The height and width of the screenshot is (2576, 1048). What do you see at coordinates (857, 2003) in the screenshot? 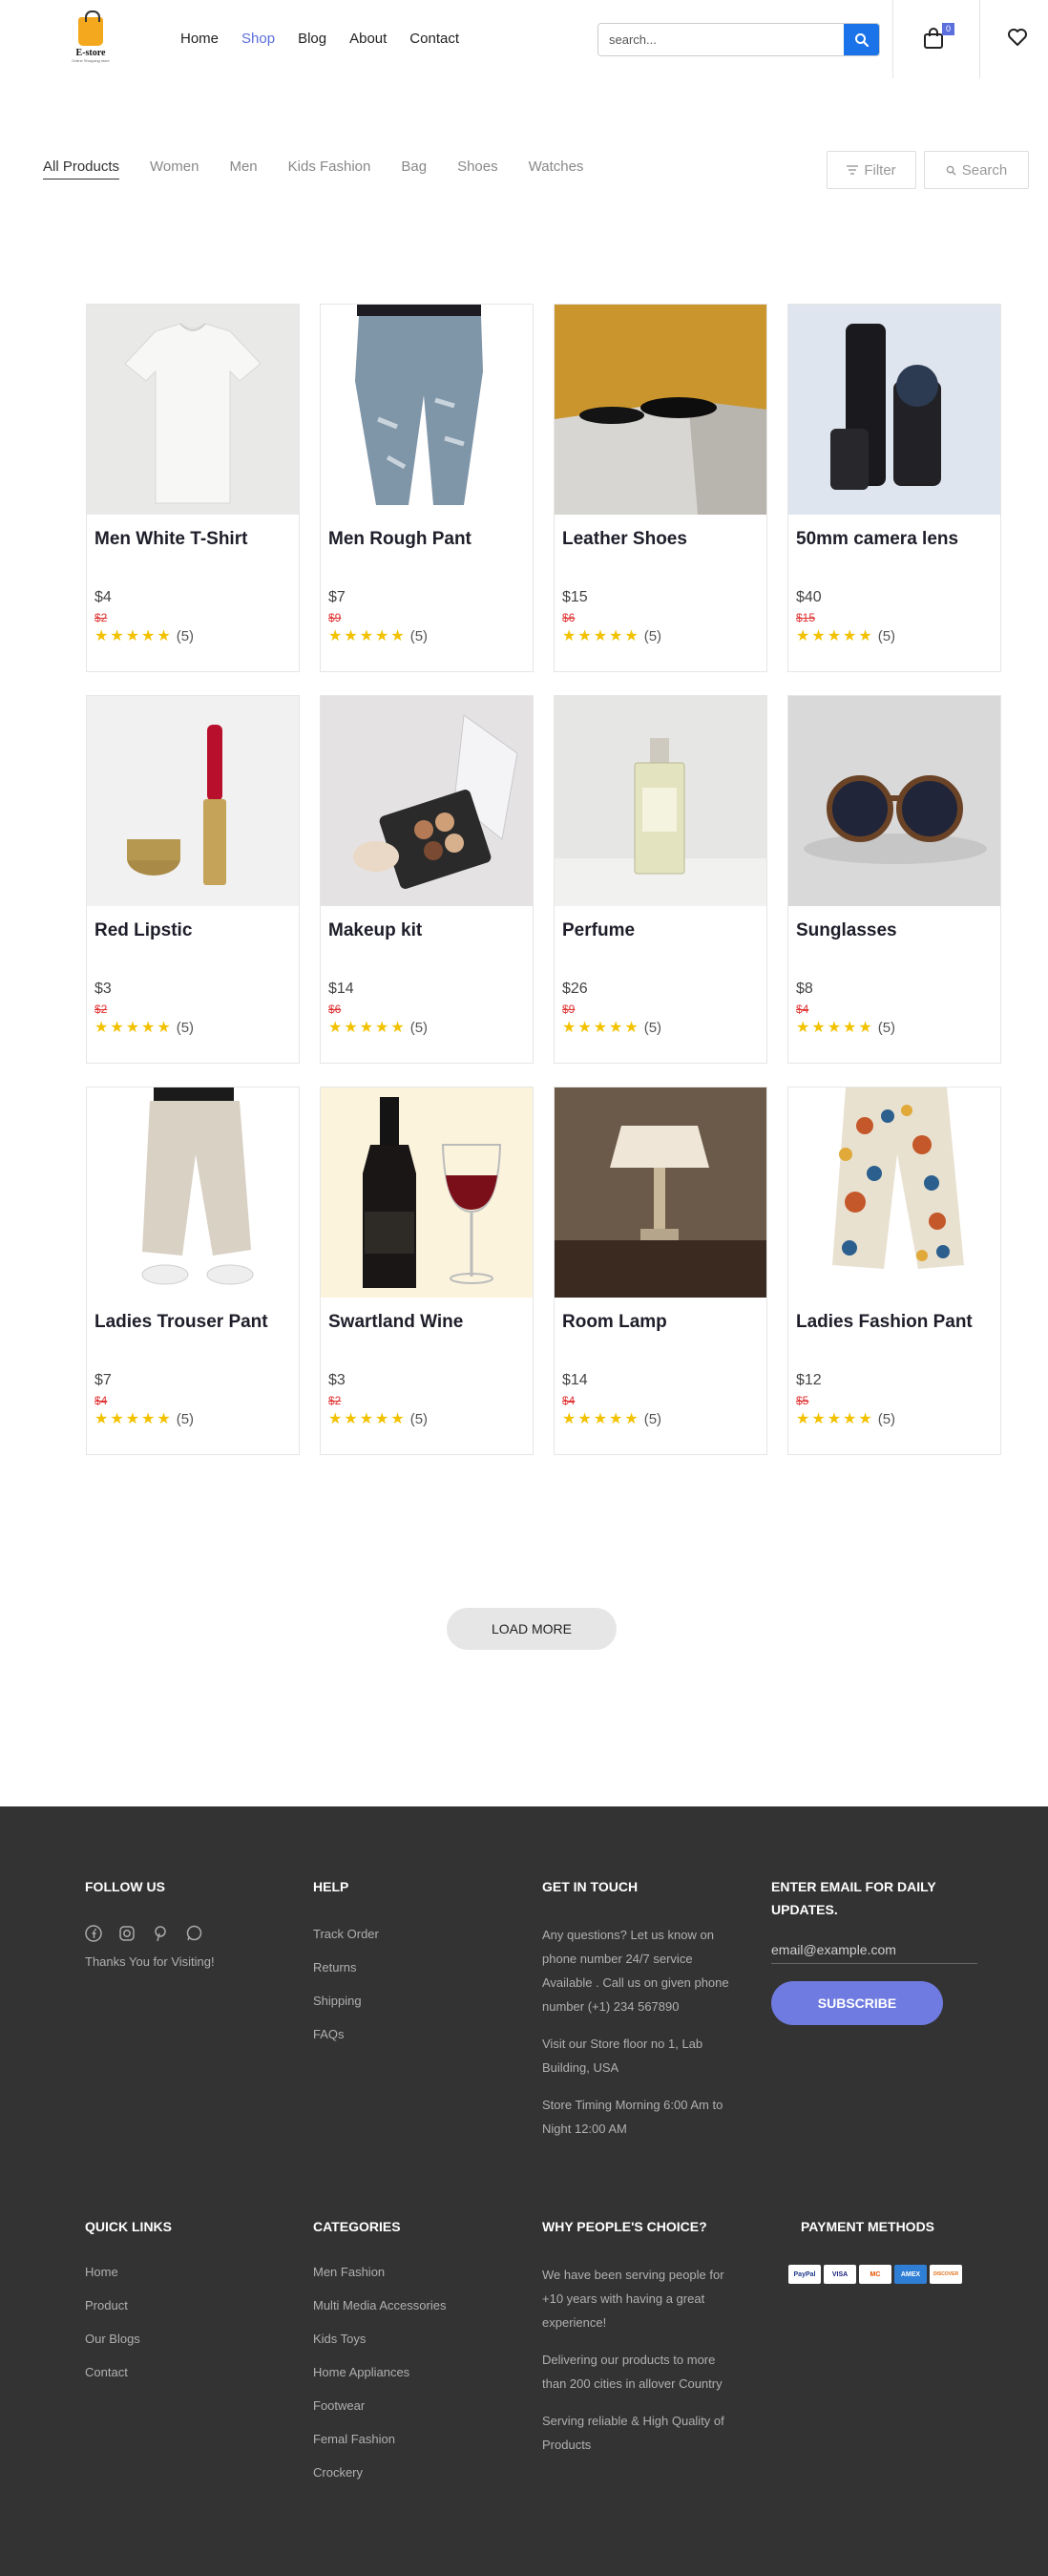
I see `subscribe-button: SUBSCRIBE` at bounding box center [857, 2003].